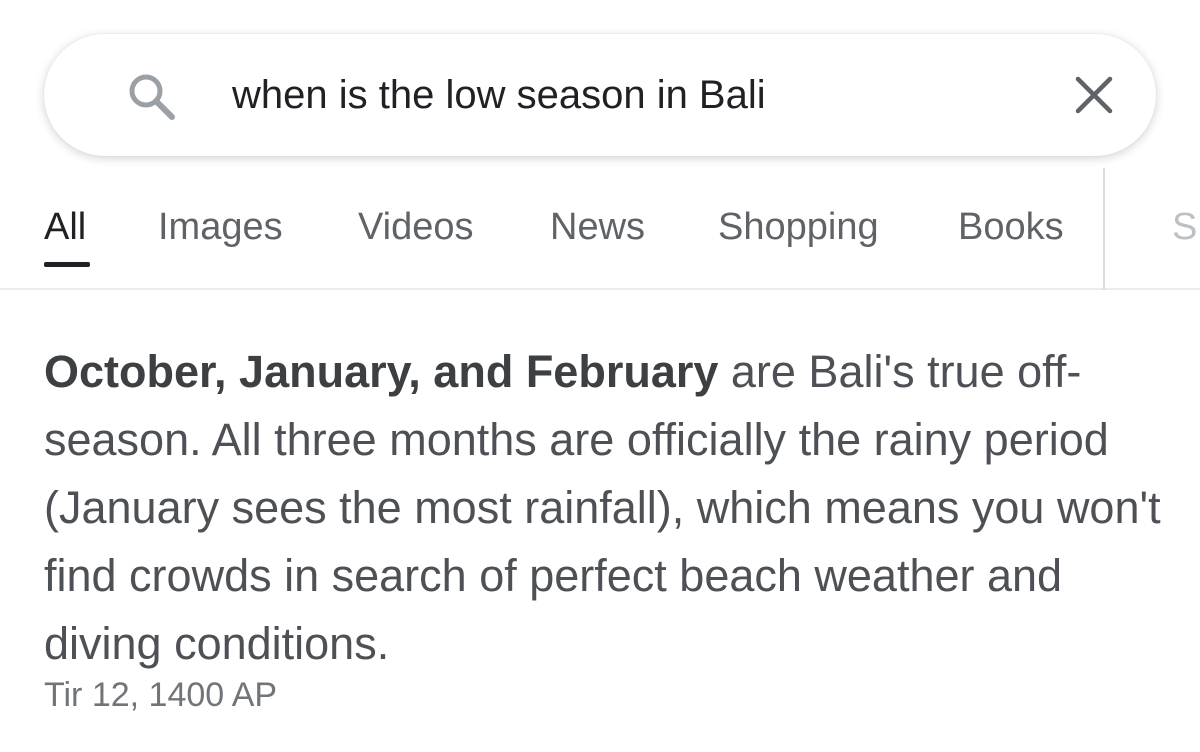 This screenshot has width=1200, height=752. Describe the element at coordinates (798, 227) in the screenshot. I see `tab-shopping: Shopping` at that location.